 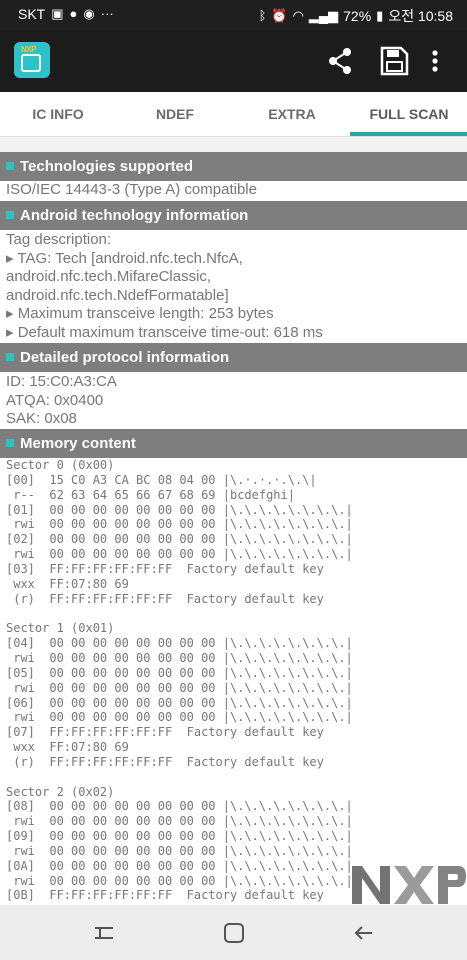 What do you see at coordinates (73, 13) in the screenshot?
I see `chat-icon: ●` at bounding box center [73, 13].